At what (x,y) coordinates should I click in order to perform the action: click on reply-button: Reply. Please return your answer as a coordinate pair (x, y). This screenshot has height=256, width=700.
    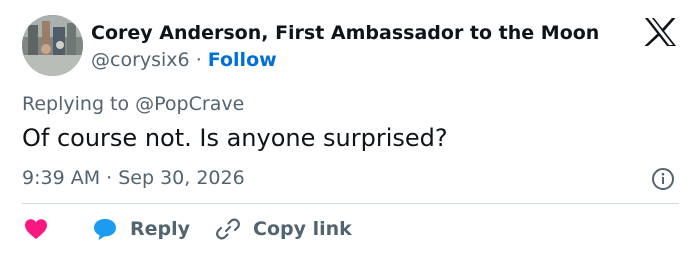
    Looking at the image, I should click on (141, 229).